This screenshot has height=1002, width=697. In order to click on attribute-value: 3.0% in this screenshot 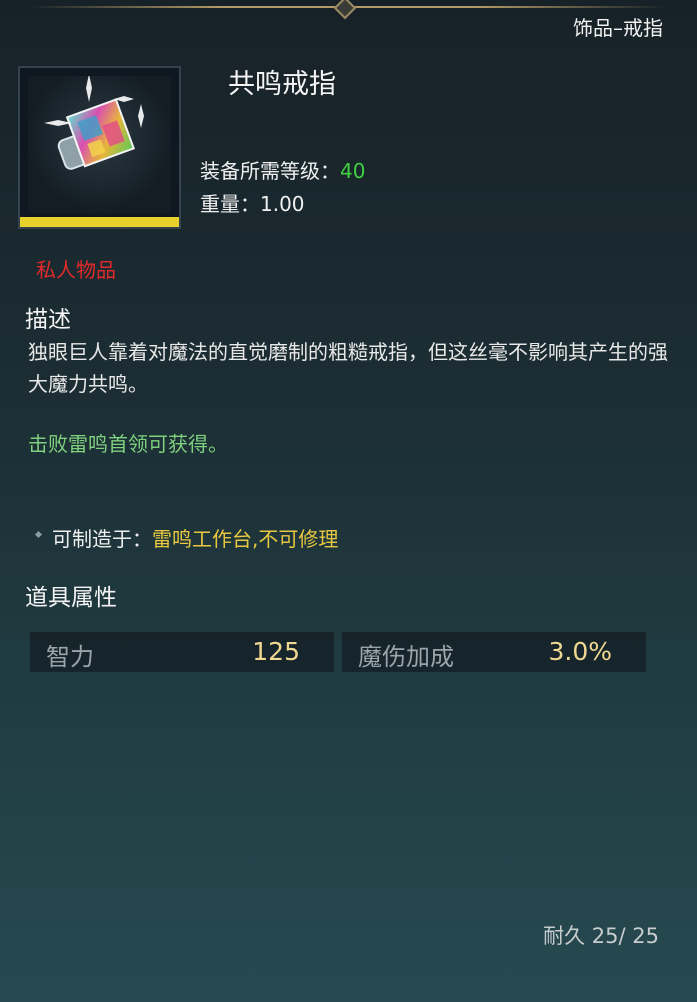, I will do `click(580, 651)`.